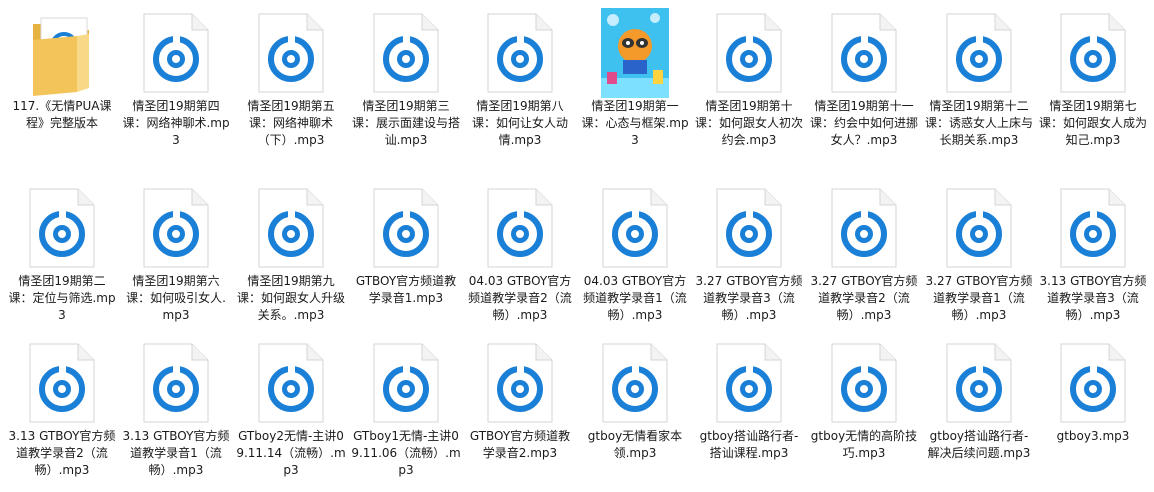  I want to click on file-item: 情圣团19期第五课：网络神聊术（下）.mp3, so click(291, 79).